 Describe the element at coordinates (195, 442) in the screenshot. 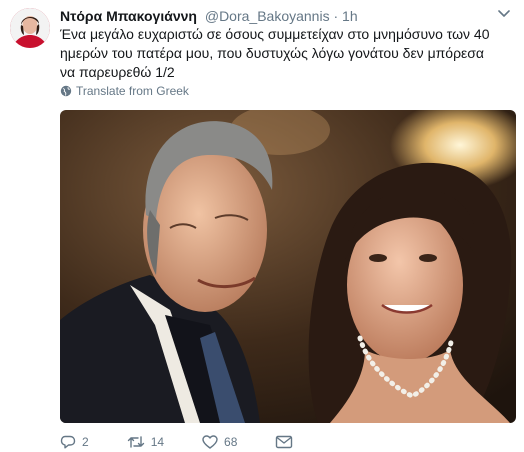

I see `tweet-actions: 2 14 68` at that location.